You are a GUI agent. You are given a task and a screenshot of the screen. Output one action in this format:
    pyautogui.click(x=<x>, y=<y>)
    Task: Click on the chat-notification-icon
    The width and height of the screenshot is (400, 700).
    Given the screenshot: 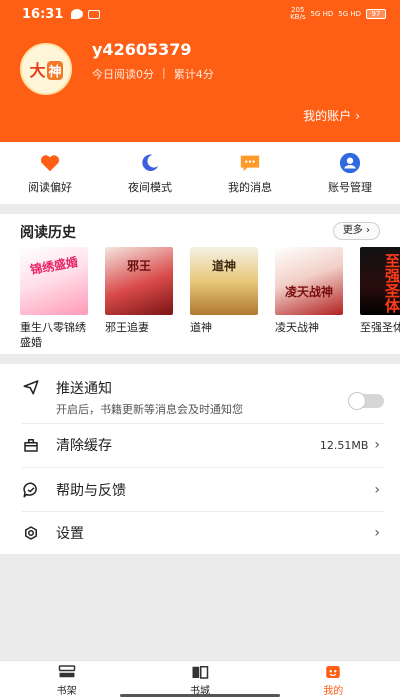 What is the action you would take?
    pyautogui.click(x=77, y=14)
    